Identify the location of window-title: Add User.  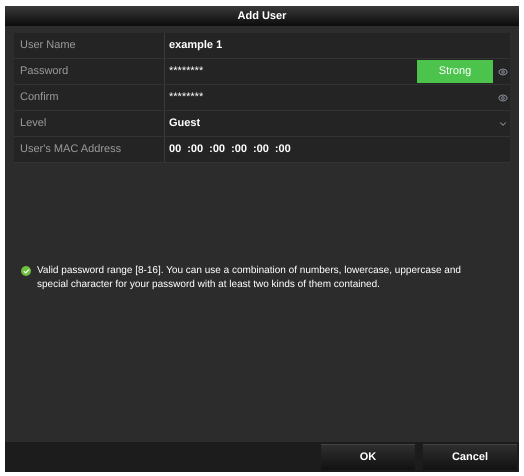
(262, 16).